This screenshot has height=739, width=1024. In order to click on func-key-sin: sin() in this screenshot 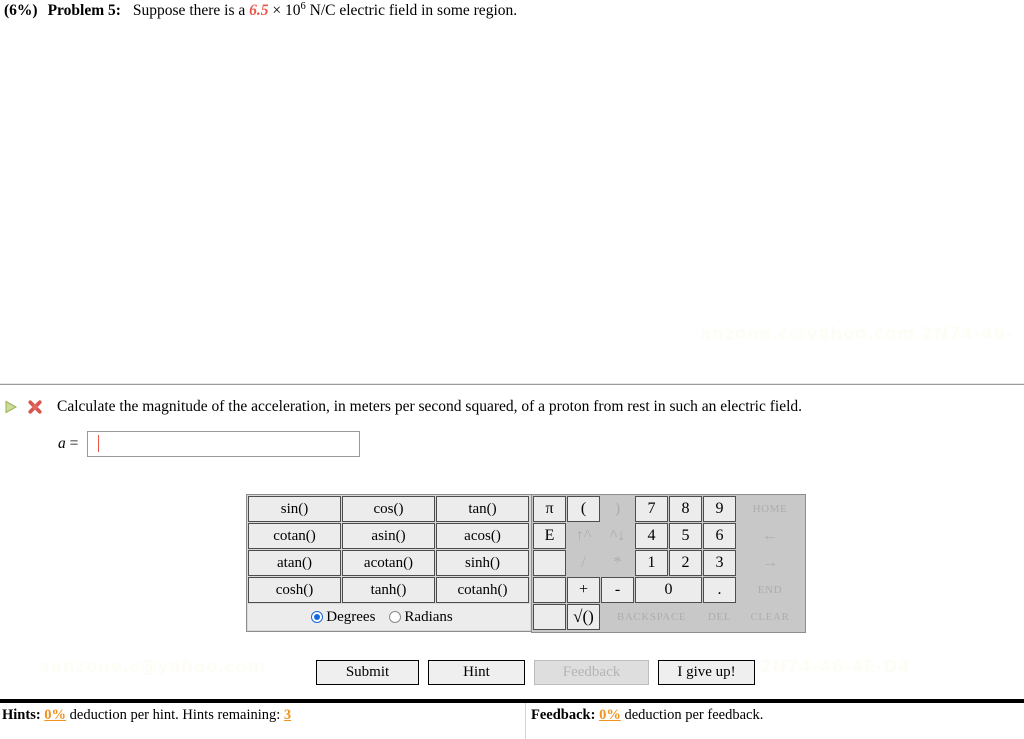, I will do `click(294, 509)`.